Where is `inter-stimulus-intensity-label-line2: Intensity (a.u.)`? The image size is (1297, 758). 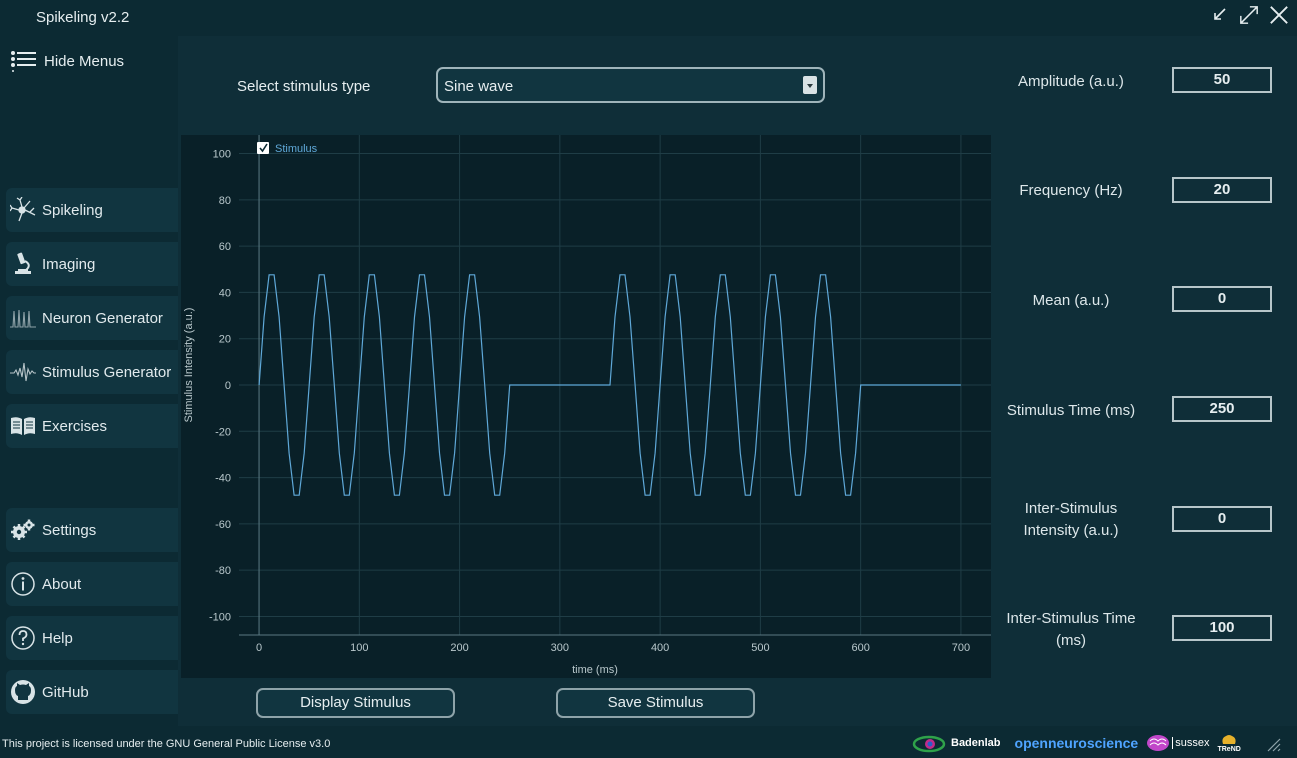
inter-stimulus-intensity-label-line2: Intensity (a.u.) is located at coordinates (1071, 530).